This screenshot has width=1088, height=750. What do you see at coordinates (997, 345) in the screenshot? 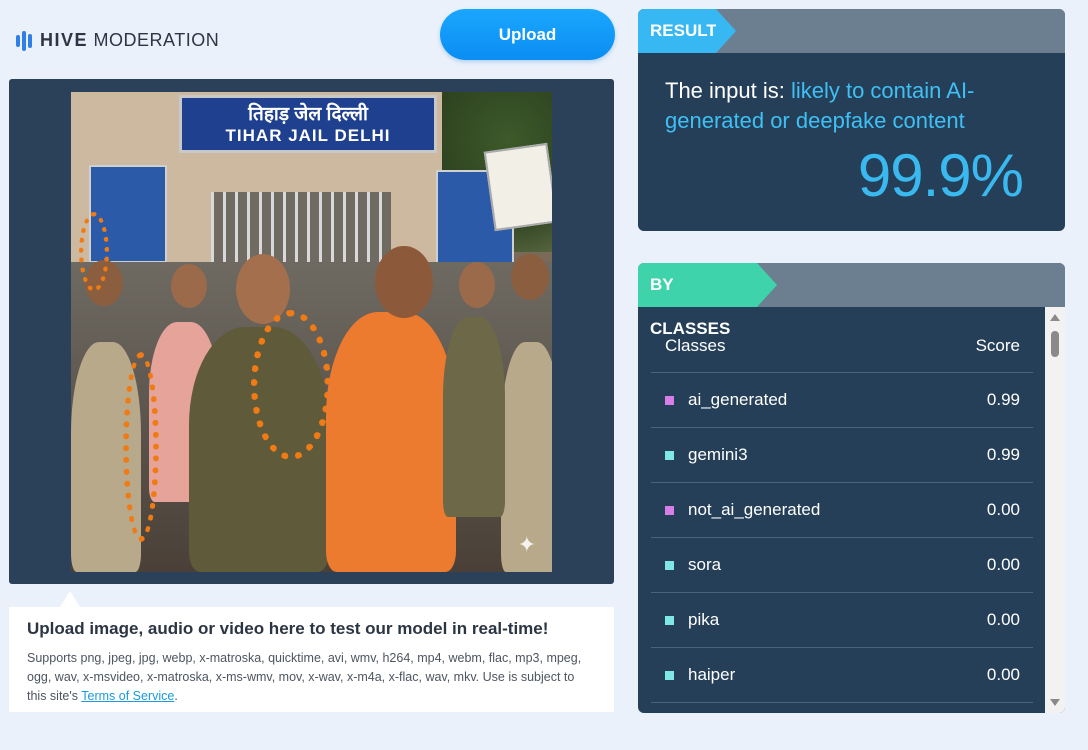
I see `col-score: Score` at bounding box center [997, 345].